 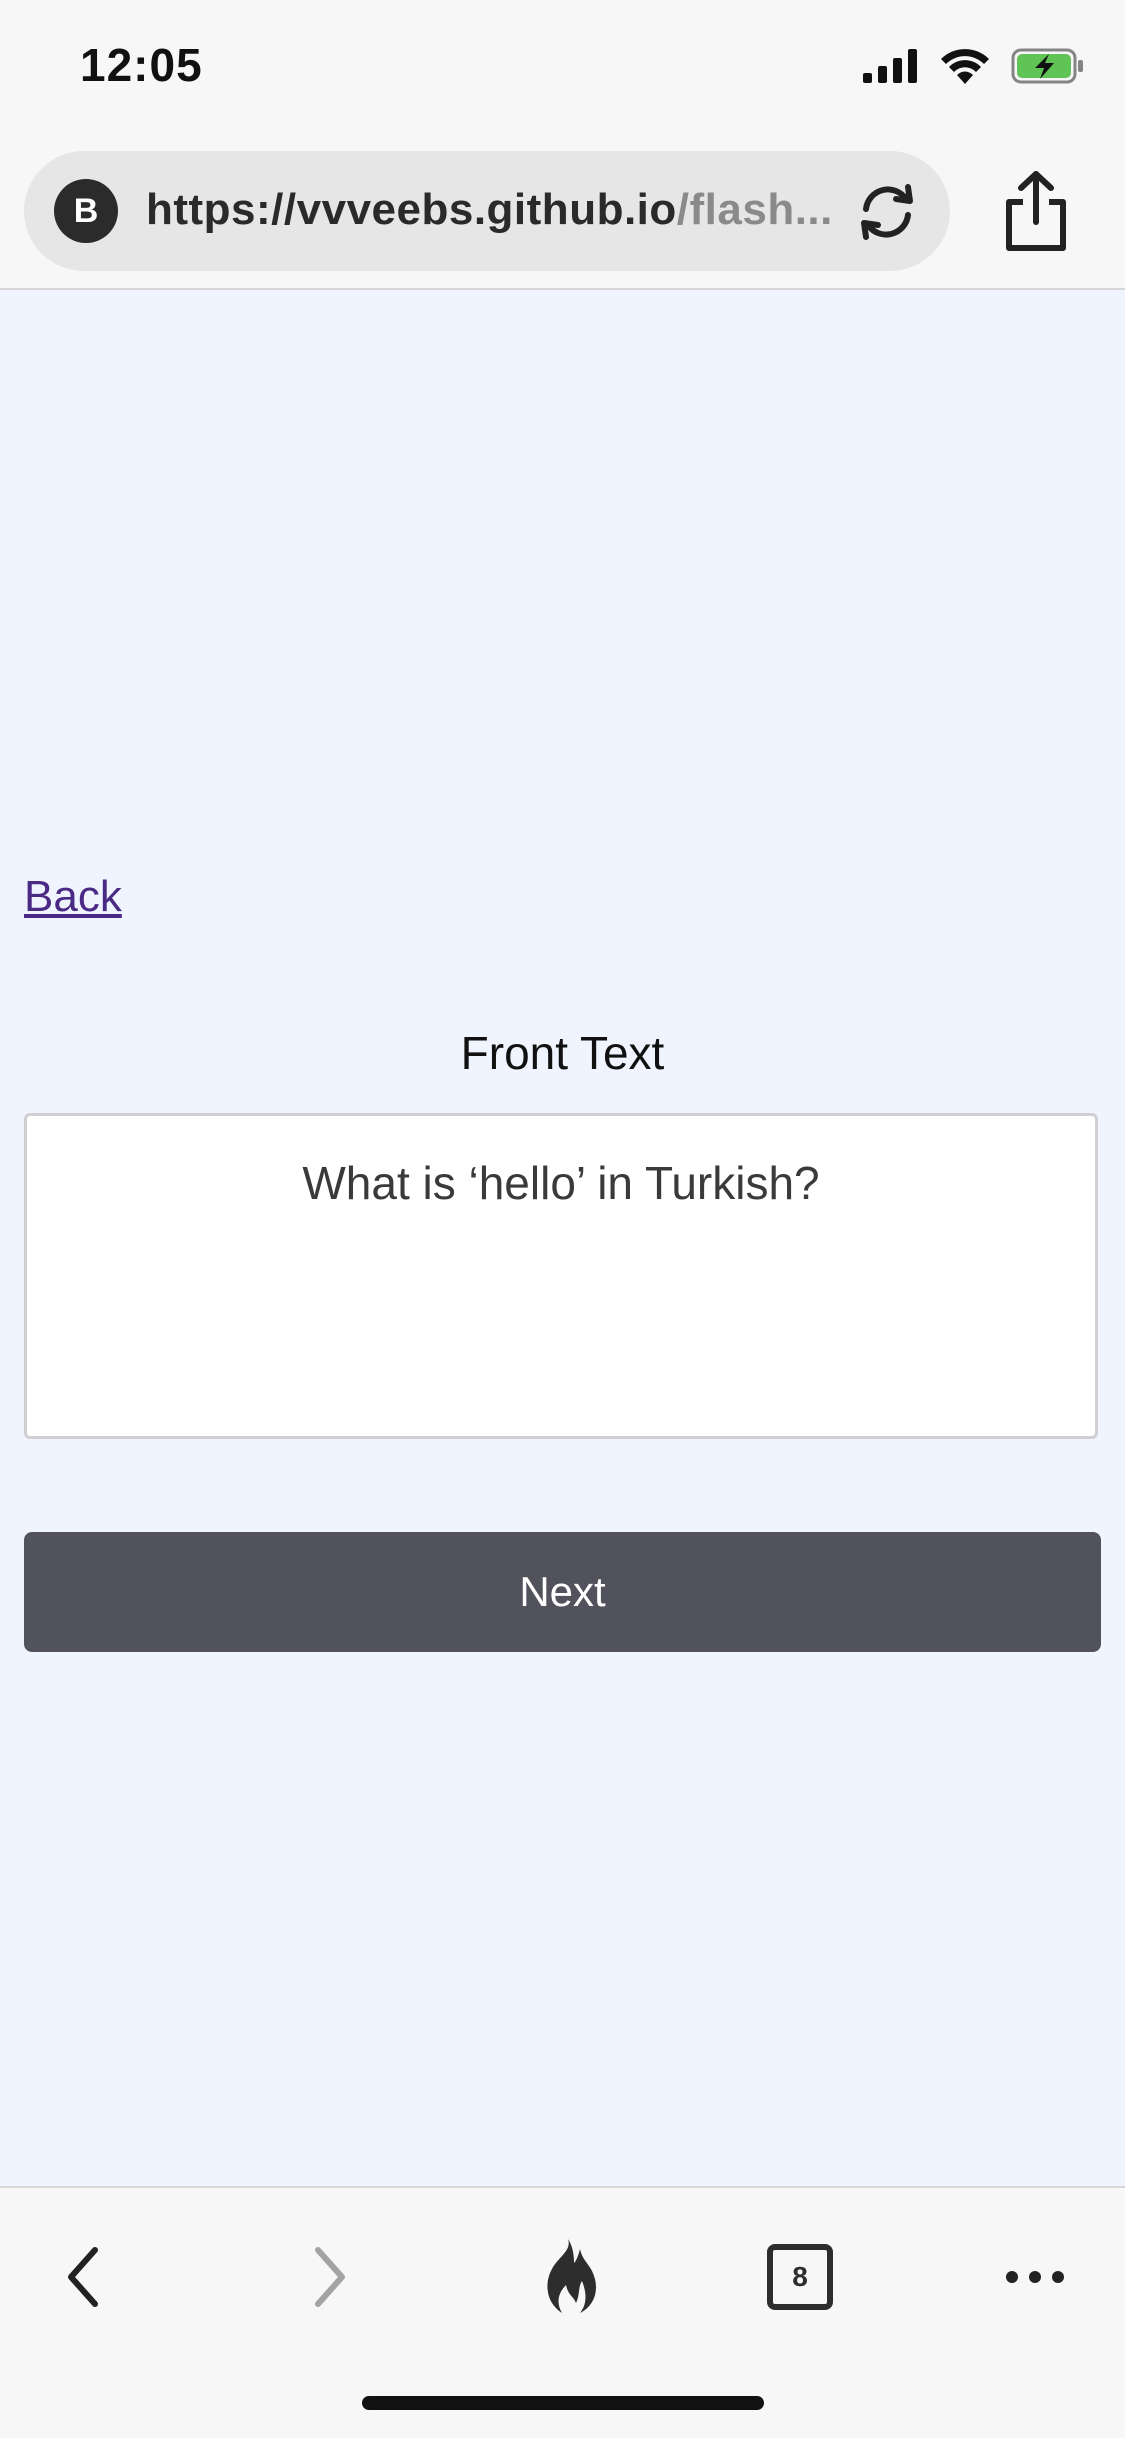 I want to click on more-button, so click(x=1035, y=2277).